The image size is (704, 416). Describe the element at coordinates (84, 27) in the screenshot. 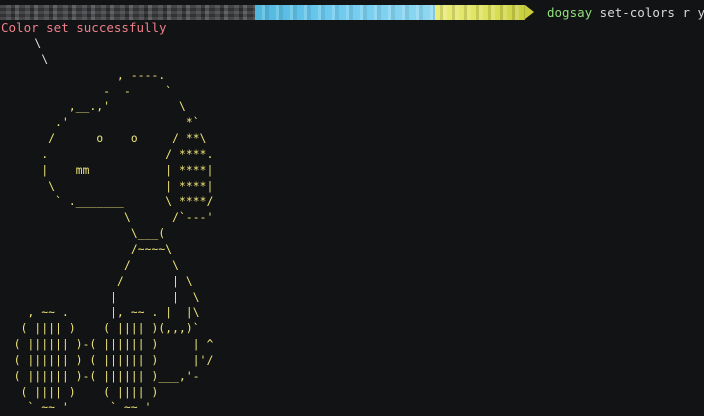

I see `command-output: Color set successfully` at that location.